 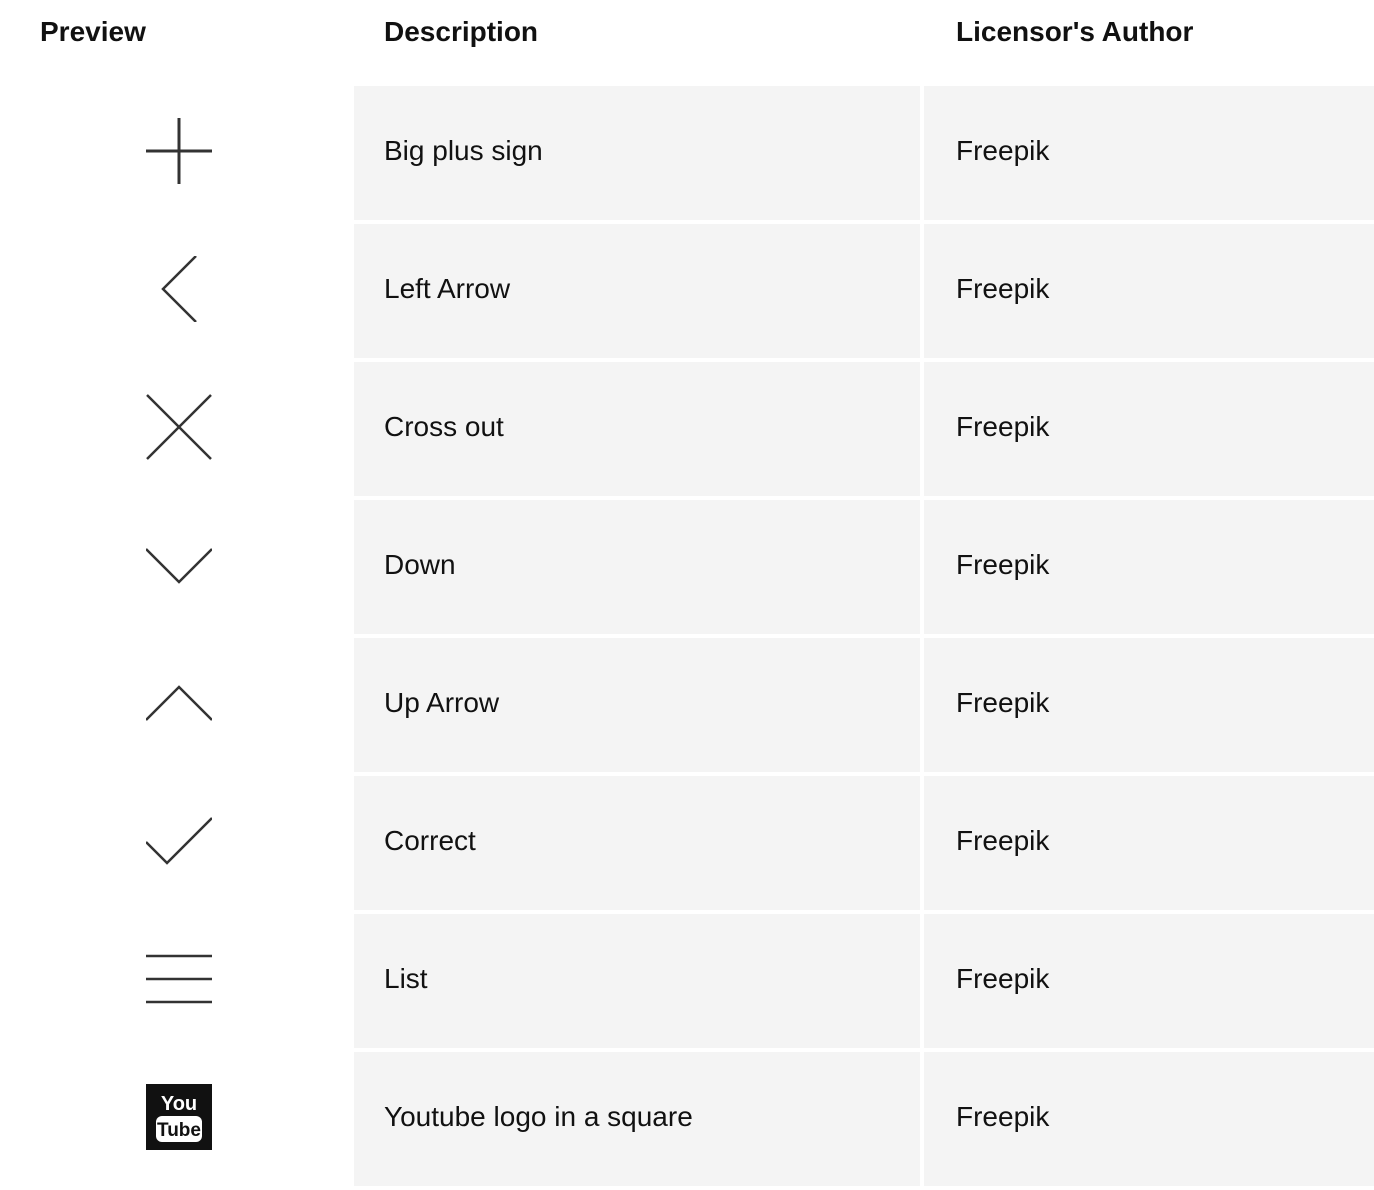 I want to click on description-cell: Down, so click(x=637, y=567).